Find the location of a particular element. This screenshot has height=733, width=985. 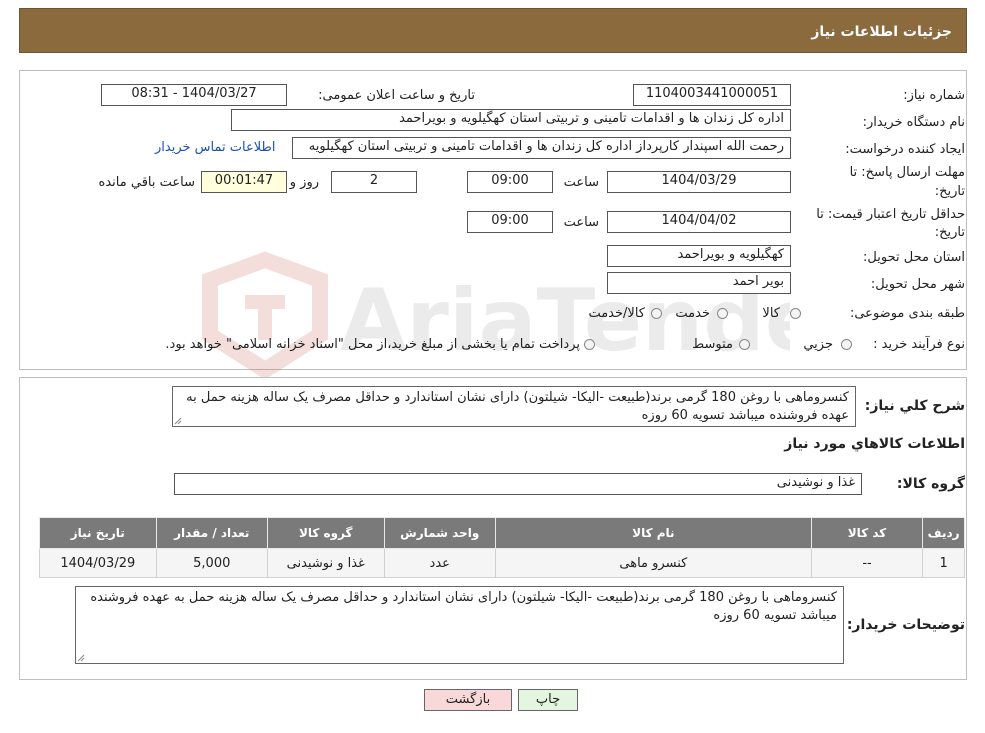

deadline-time-field: 09:00 is located at coordinates (510, 182).